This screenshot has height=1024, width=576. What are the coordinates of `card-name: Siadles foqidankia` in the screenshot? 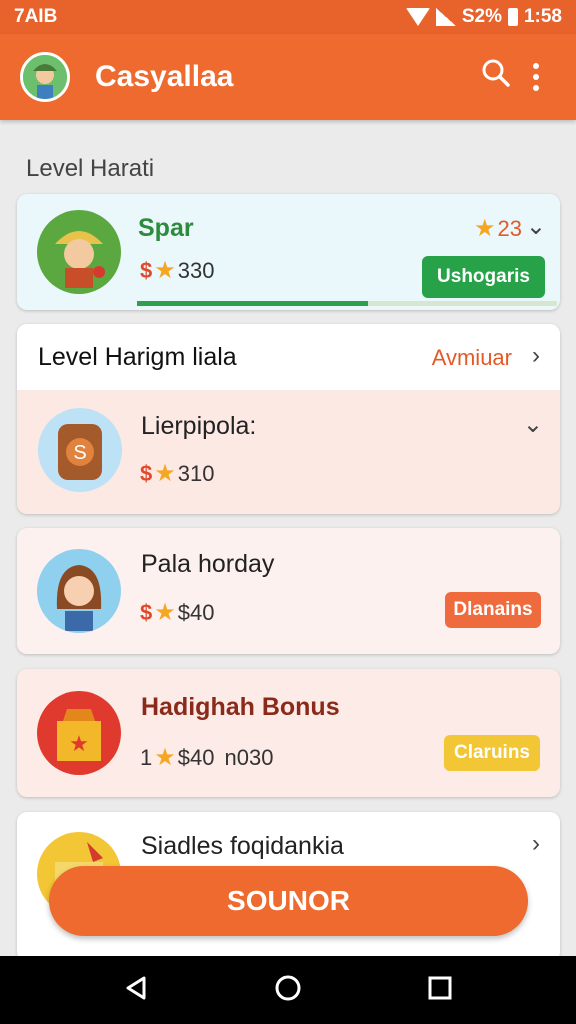 It's located at (242, 846).